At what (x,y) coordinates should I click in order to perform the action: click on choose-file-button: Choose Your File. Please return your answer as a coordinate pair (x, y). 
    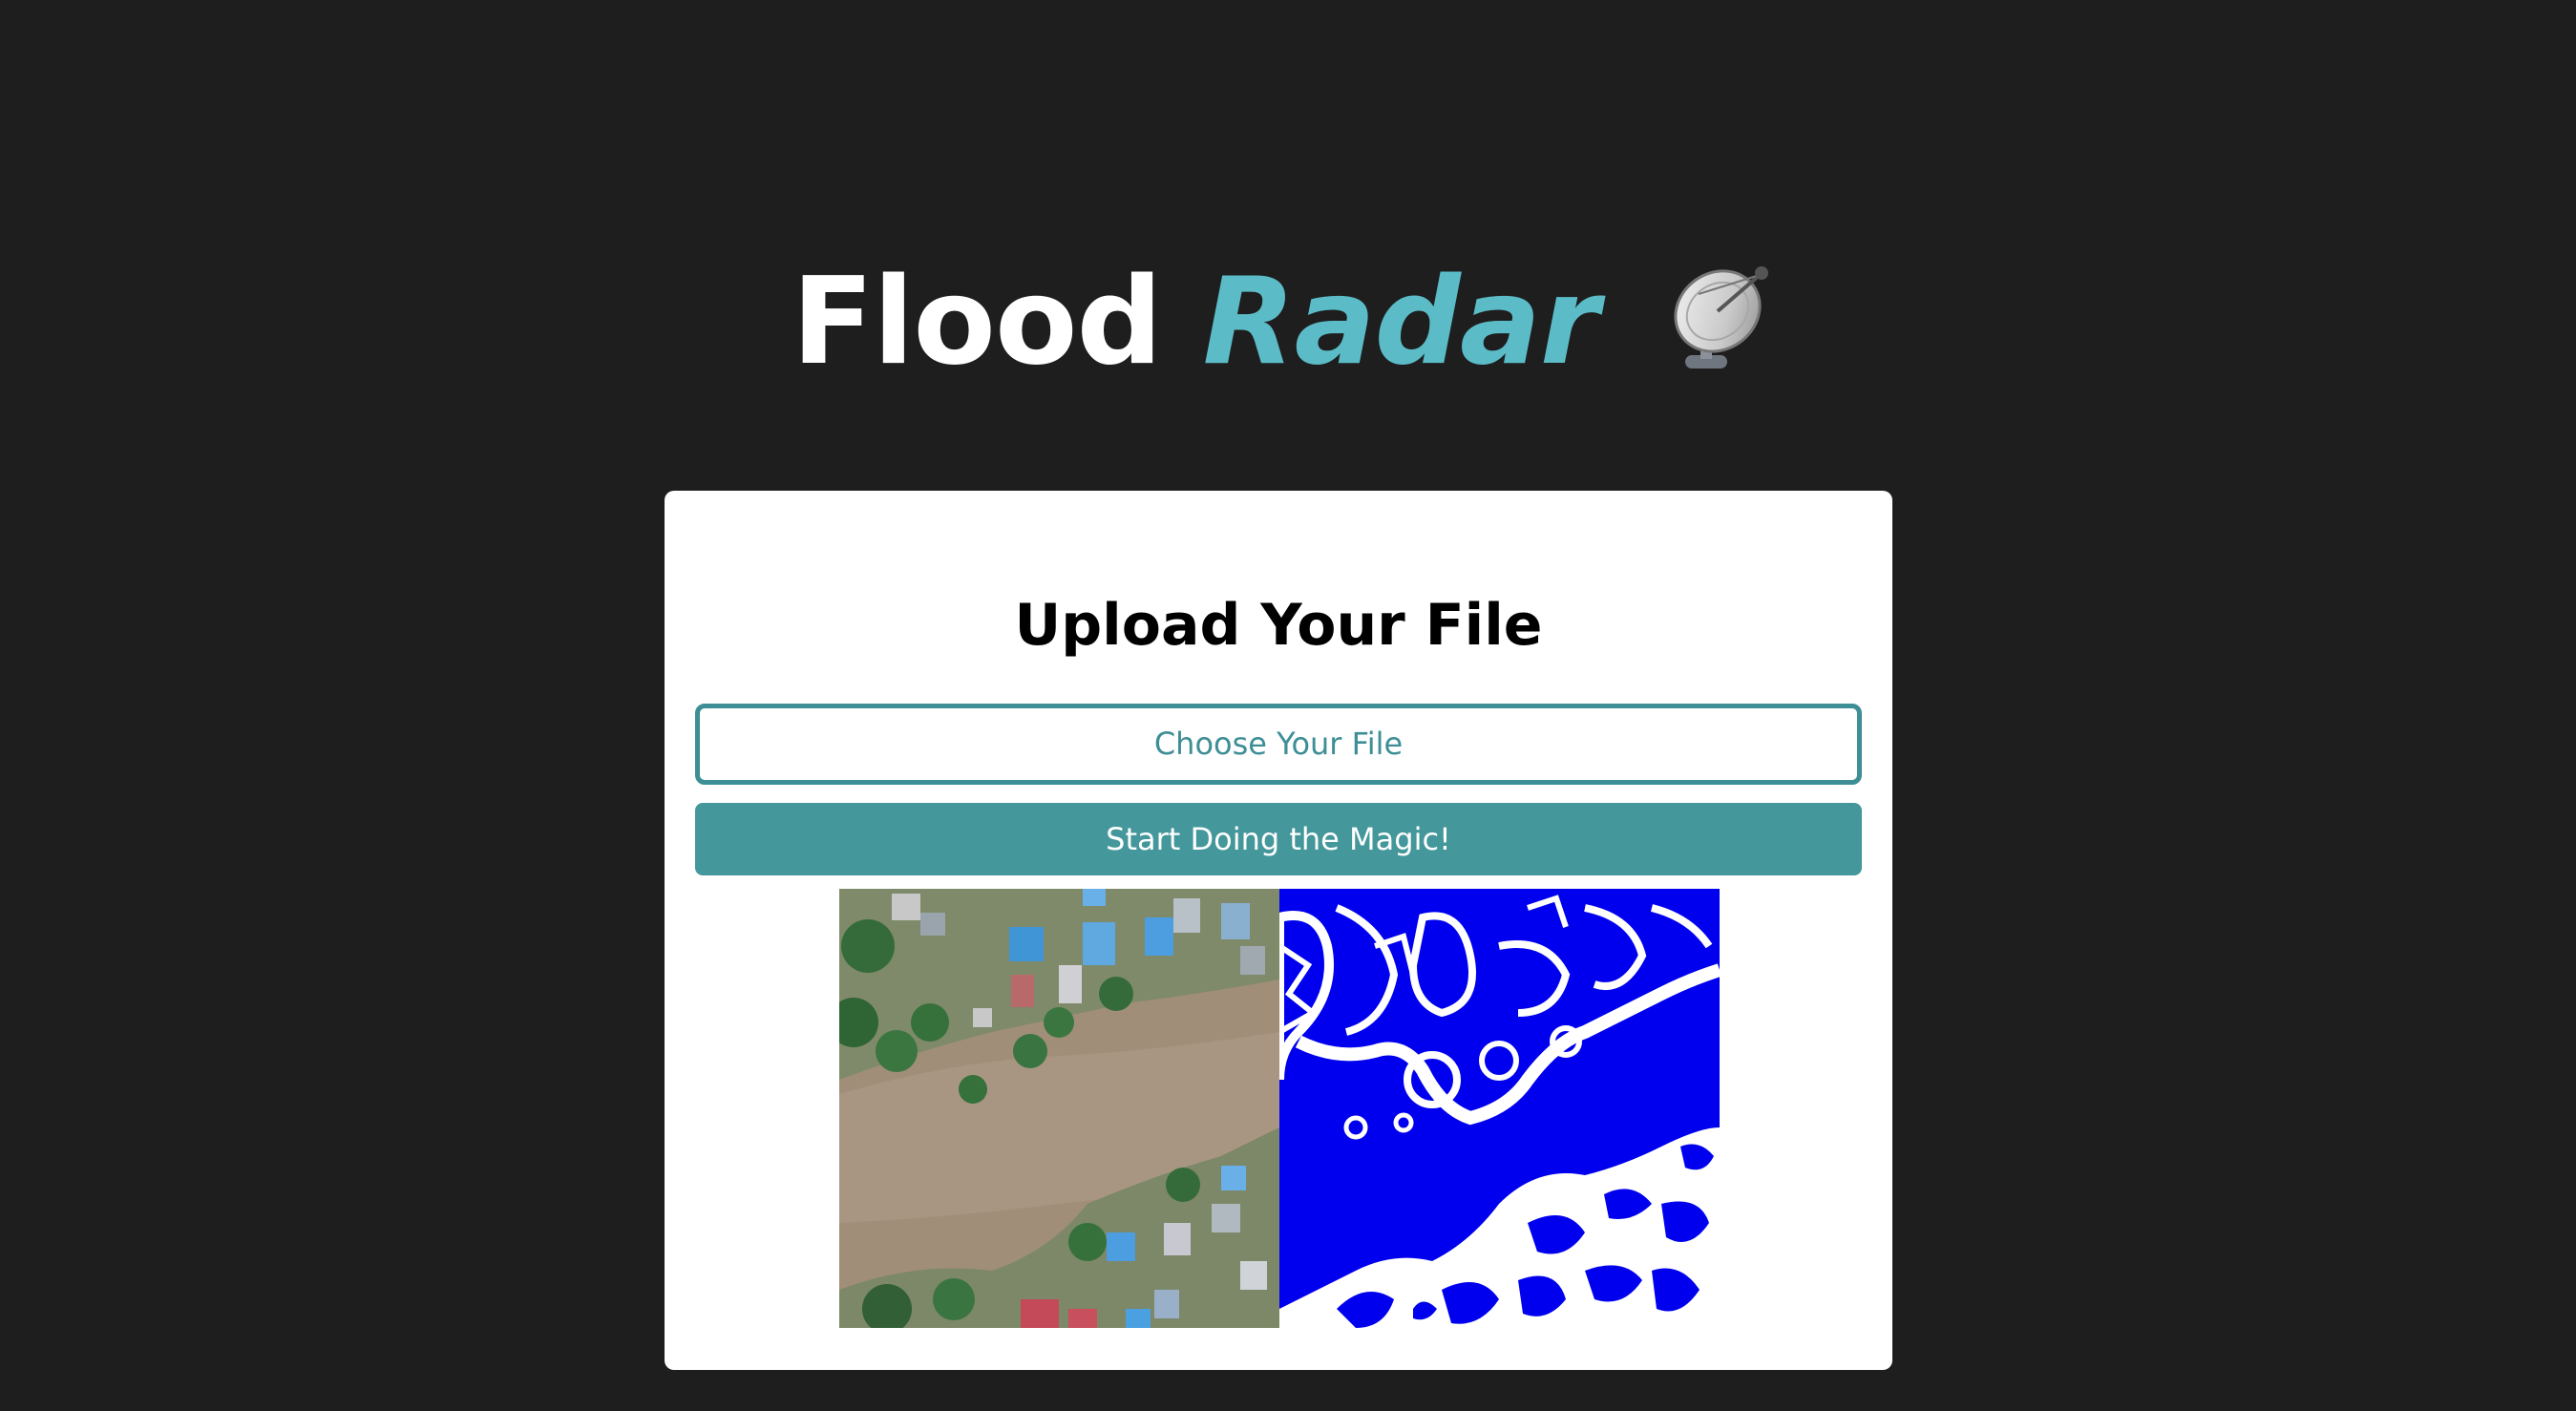
    Looking at the image, I should click on (1278, 744).